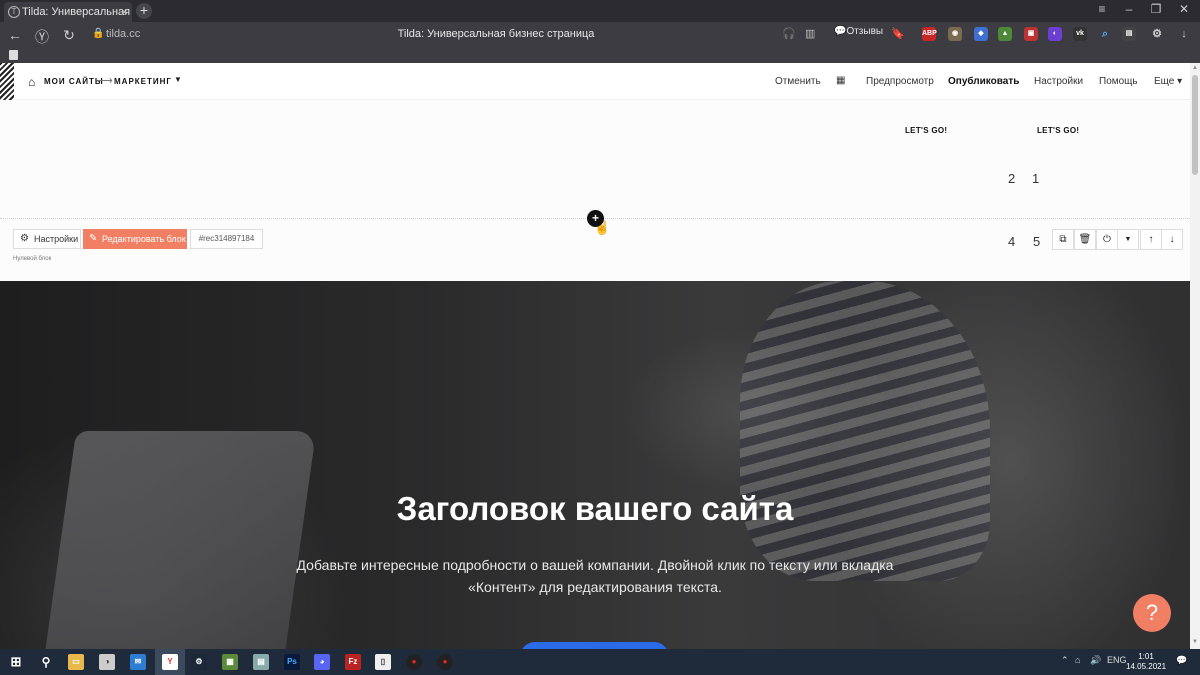 This screenshot has width=1200, height=675. Describe the element at coordinates (1168, 81) in the screenshot. I see `more-button: Еще ▾` at that location.